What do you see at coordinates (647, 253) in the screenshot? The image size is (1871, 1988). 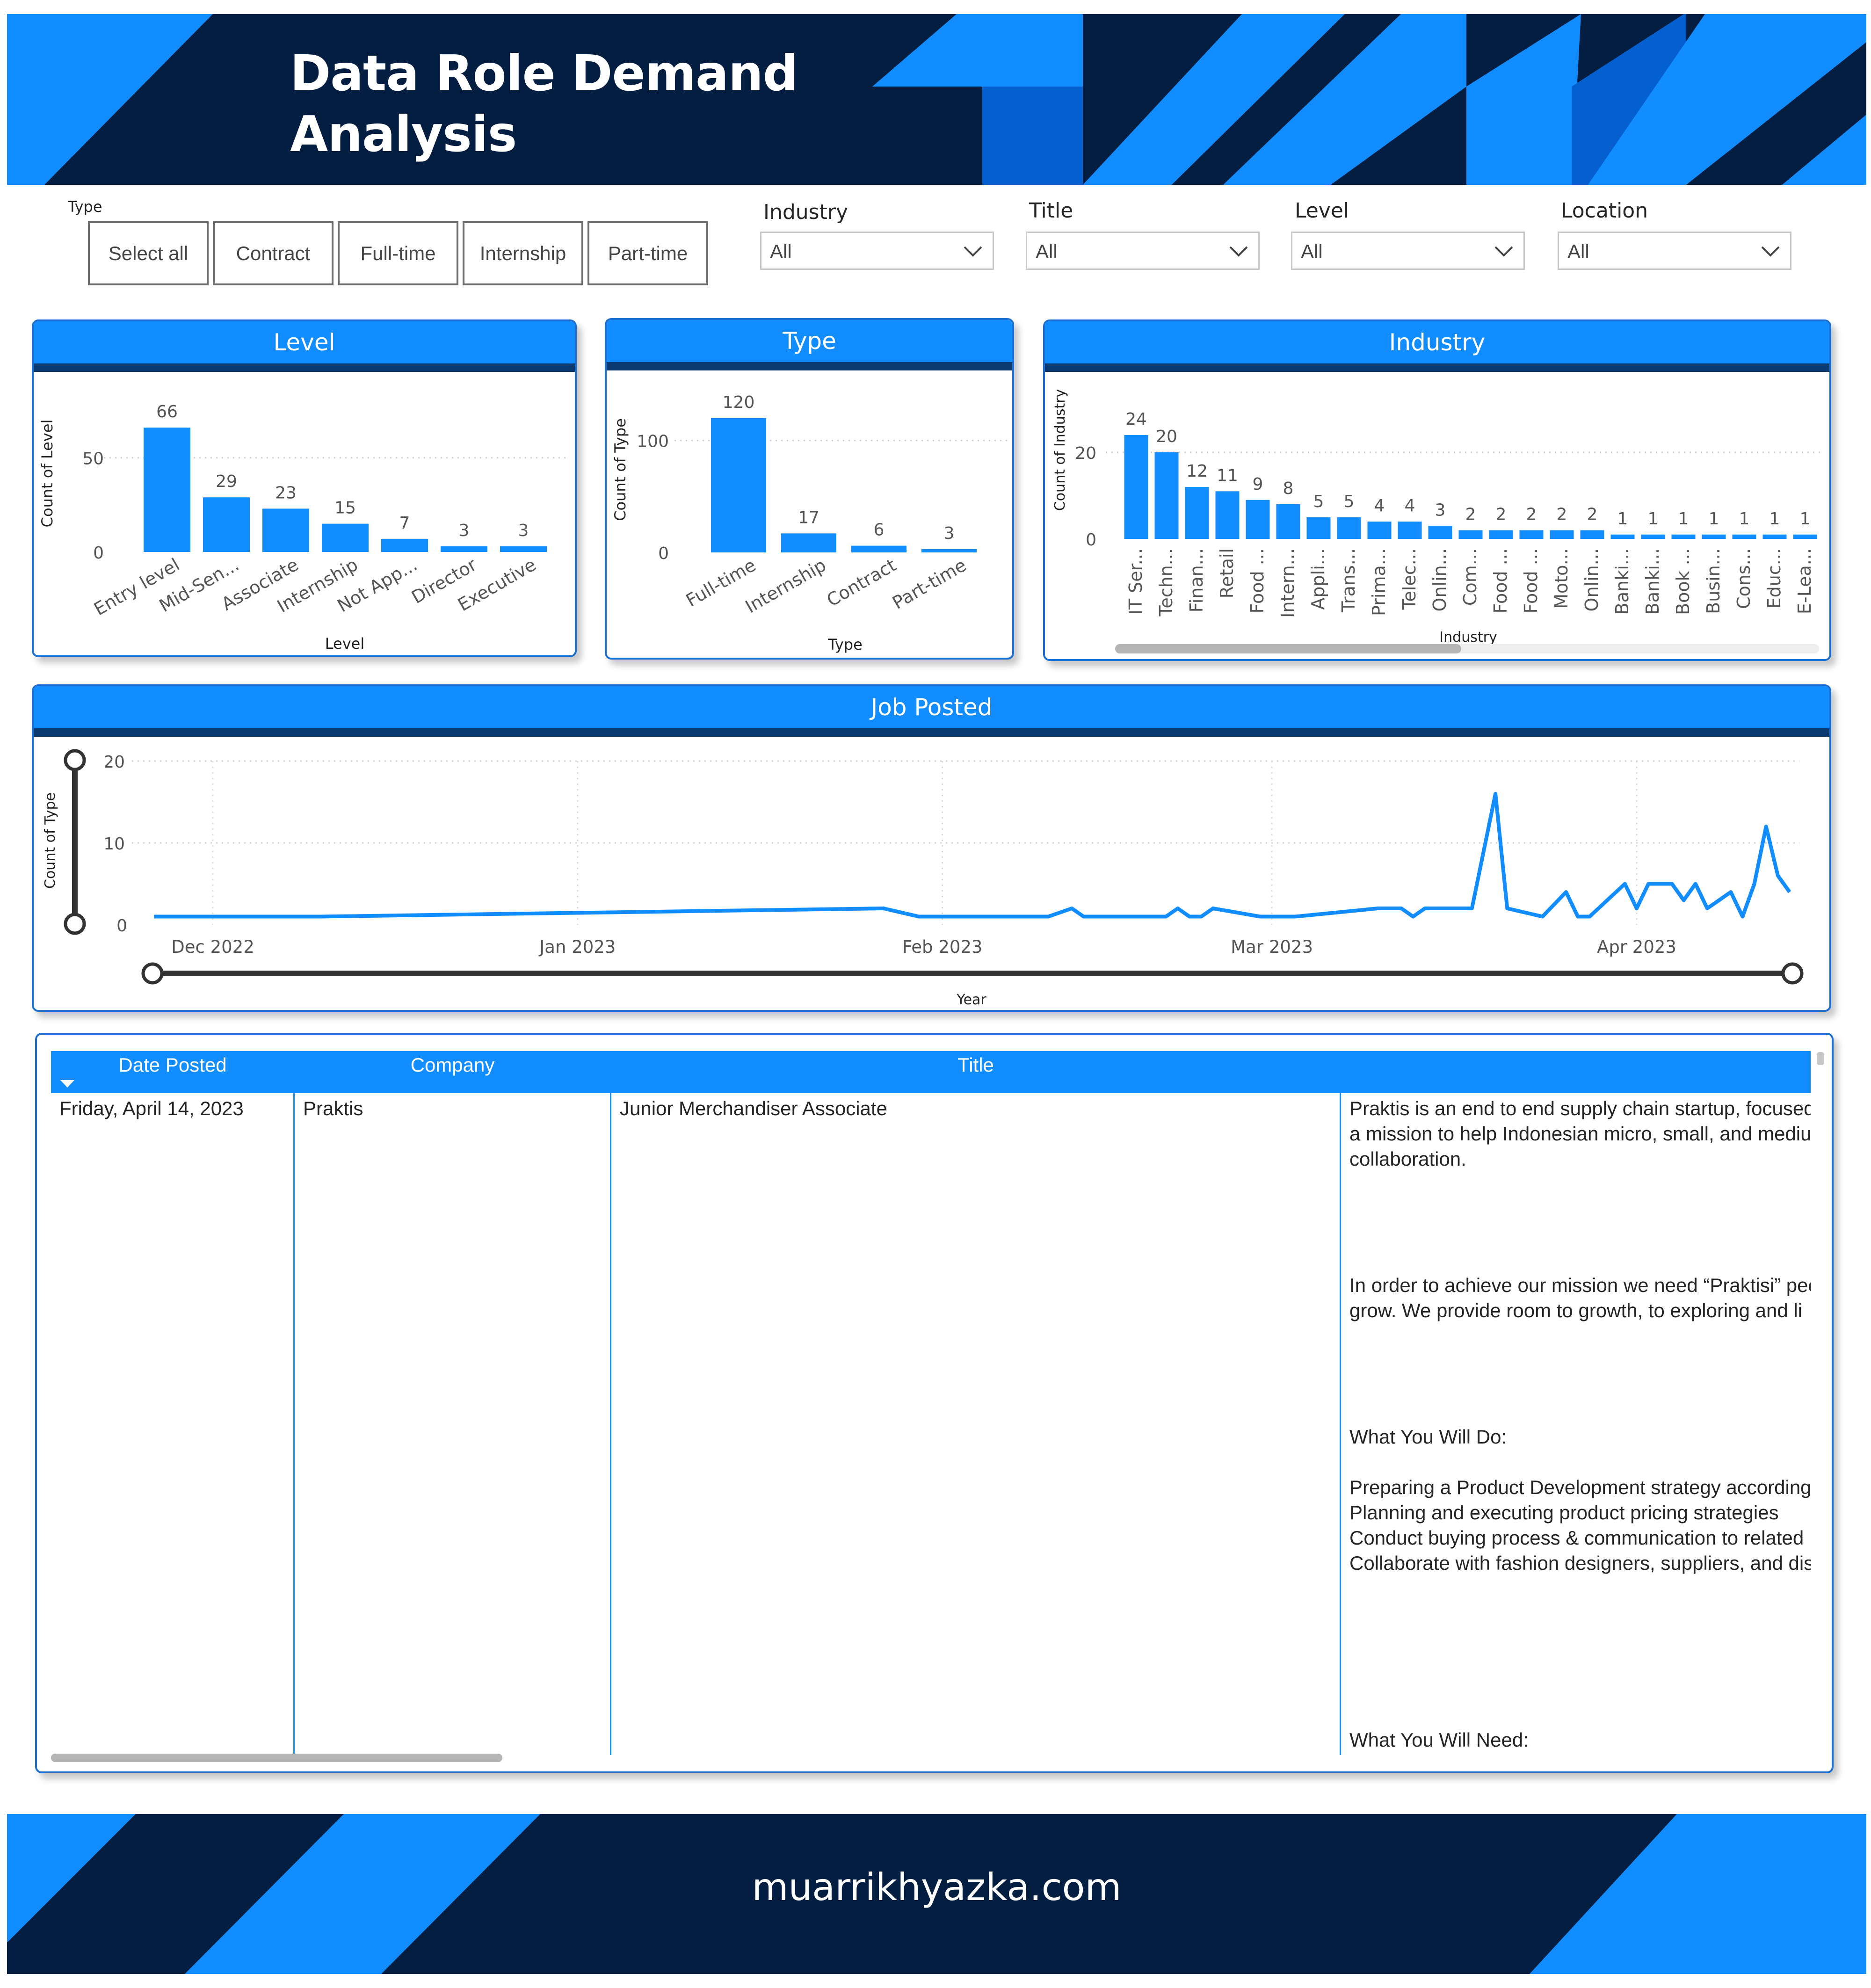 I see `type-option-part-time: Part-time` at bounding box center [647, 253].